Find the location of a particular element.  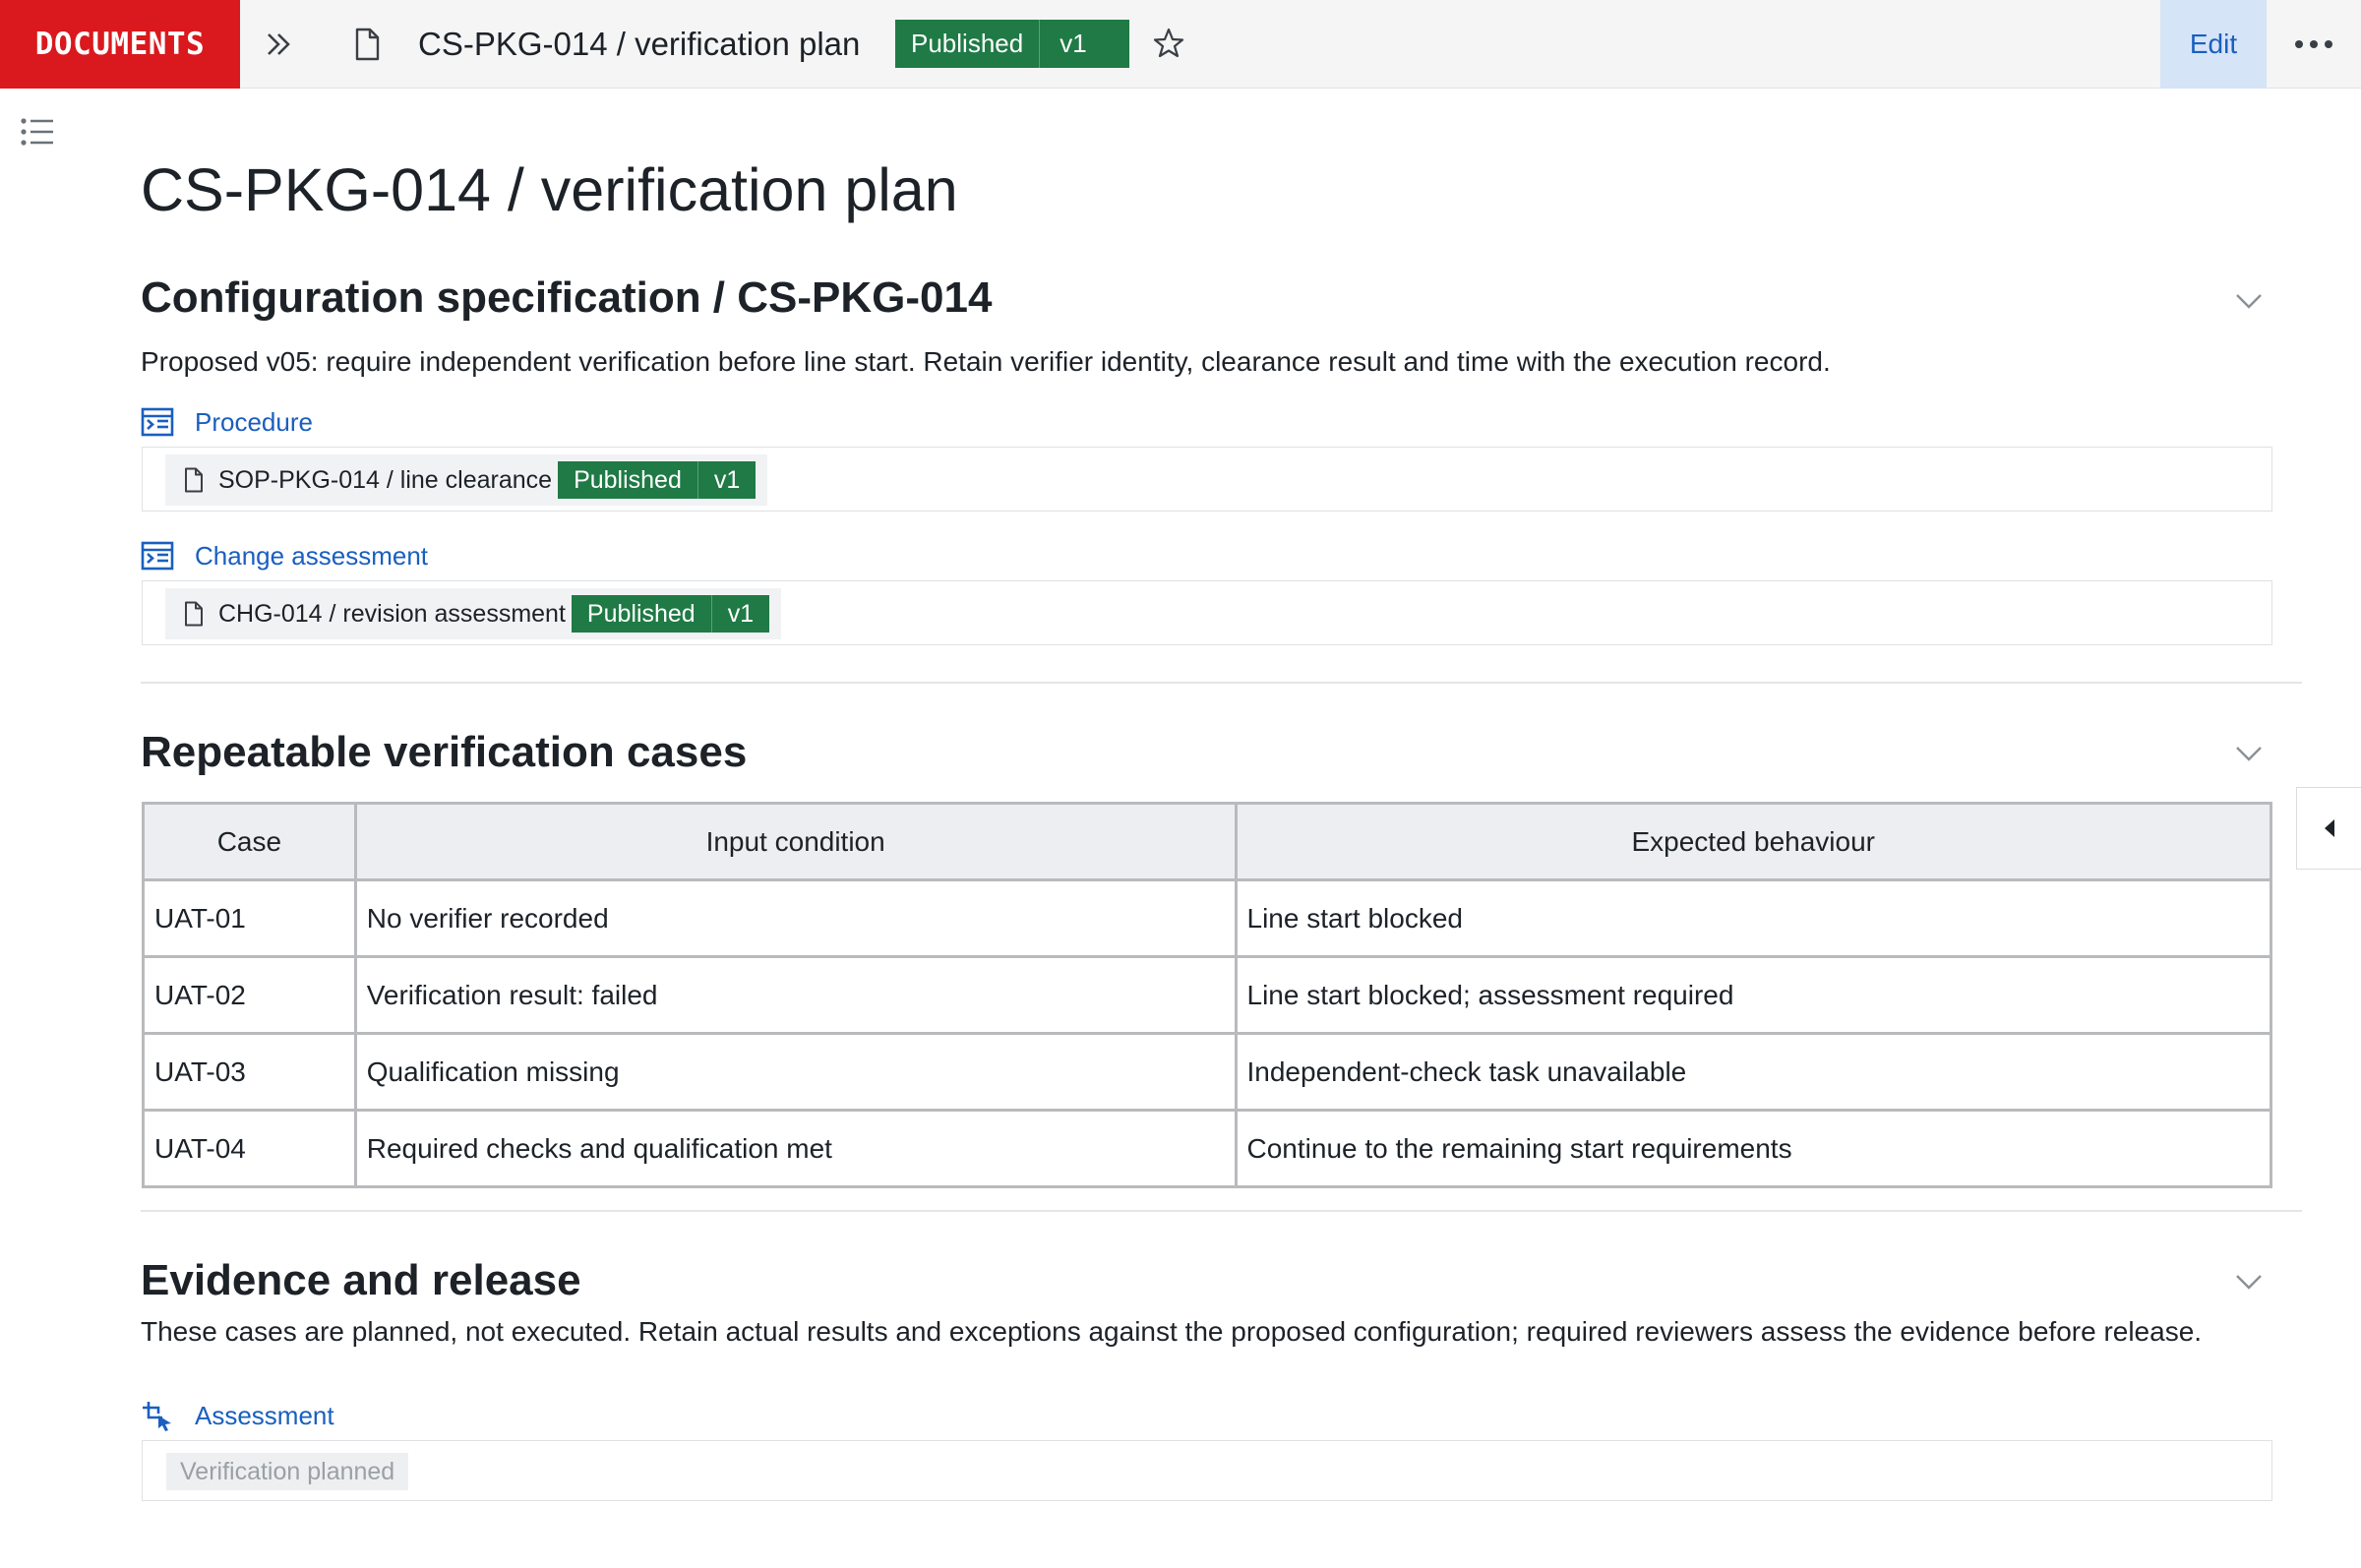

case-cell: UAT-01 is located at coordinates (249, 918).